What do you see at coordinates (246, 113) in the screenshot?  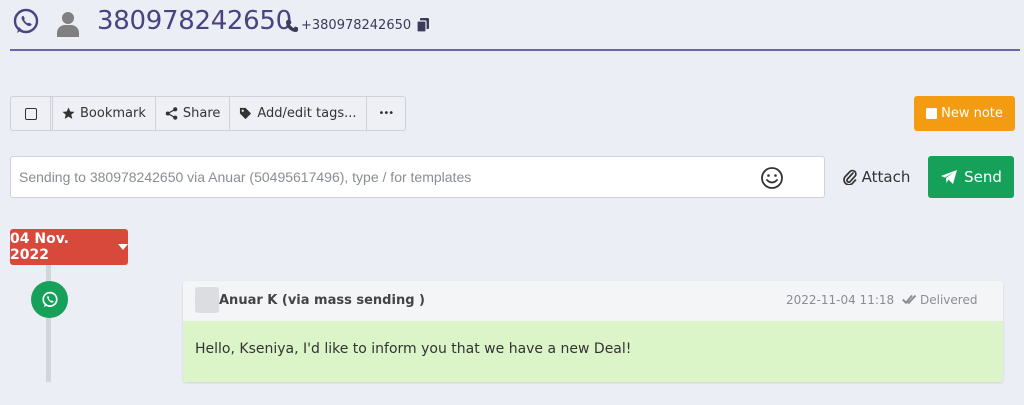 I see `tag-icon` at bounding box center [246, 113].